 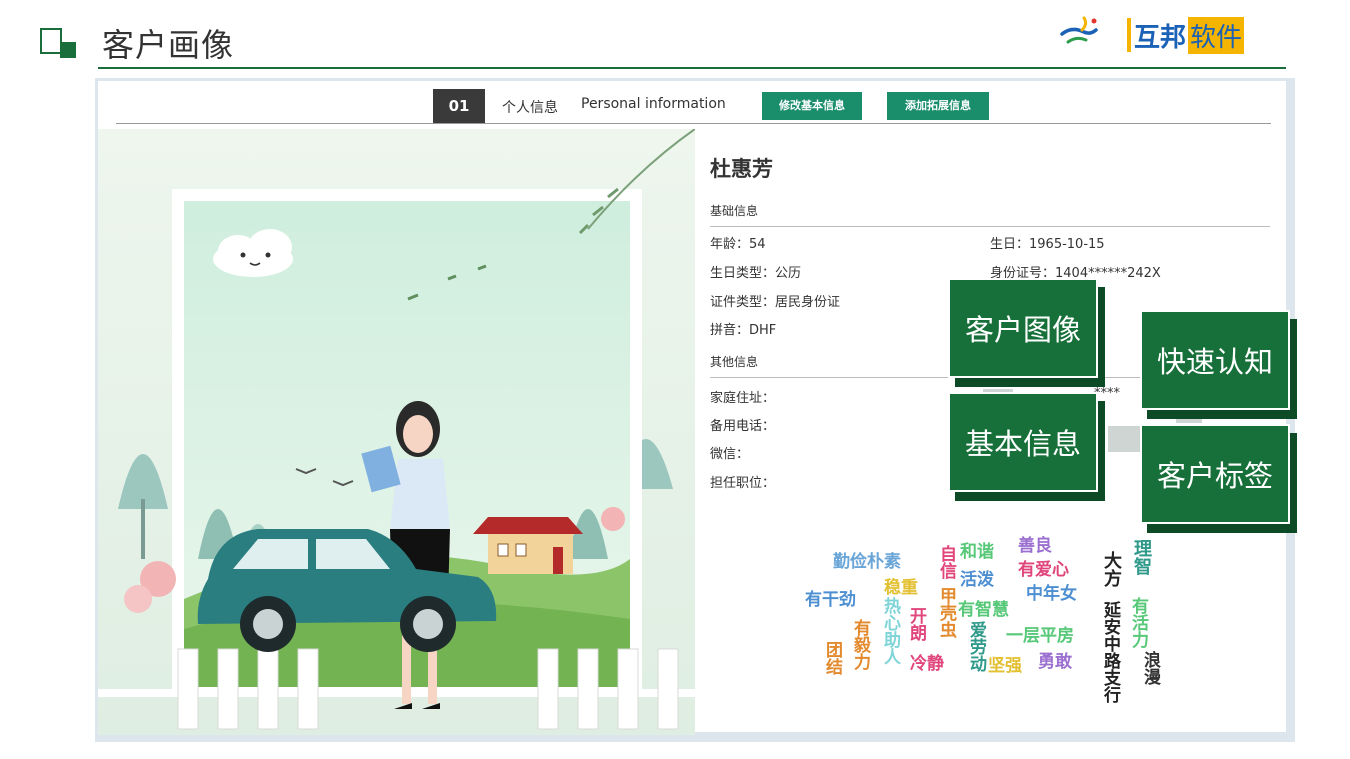 What do you see at coordinates (916, 624) in the screenshot?
I see `tag-item: 开朗` at bounding box center [916, 624].